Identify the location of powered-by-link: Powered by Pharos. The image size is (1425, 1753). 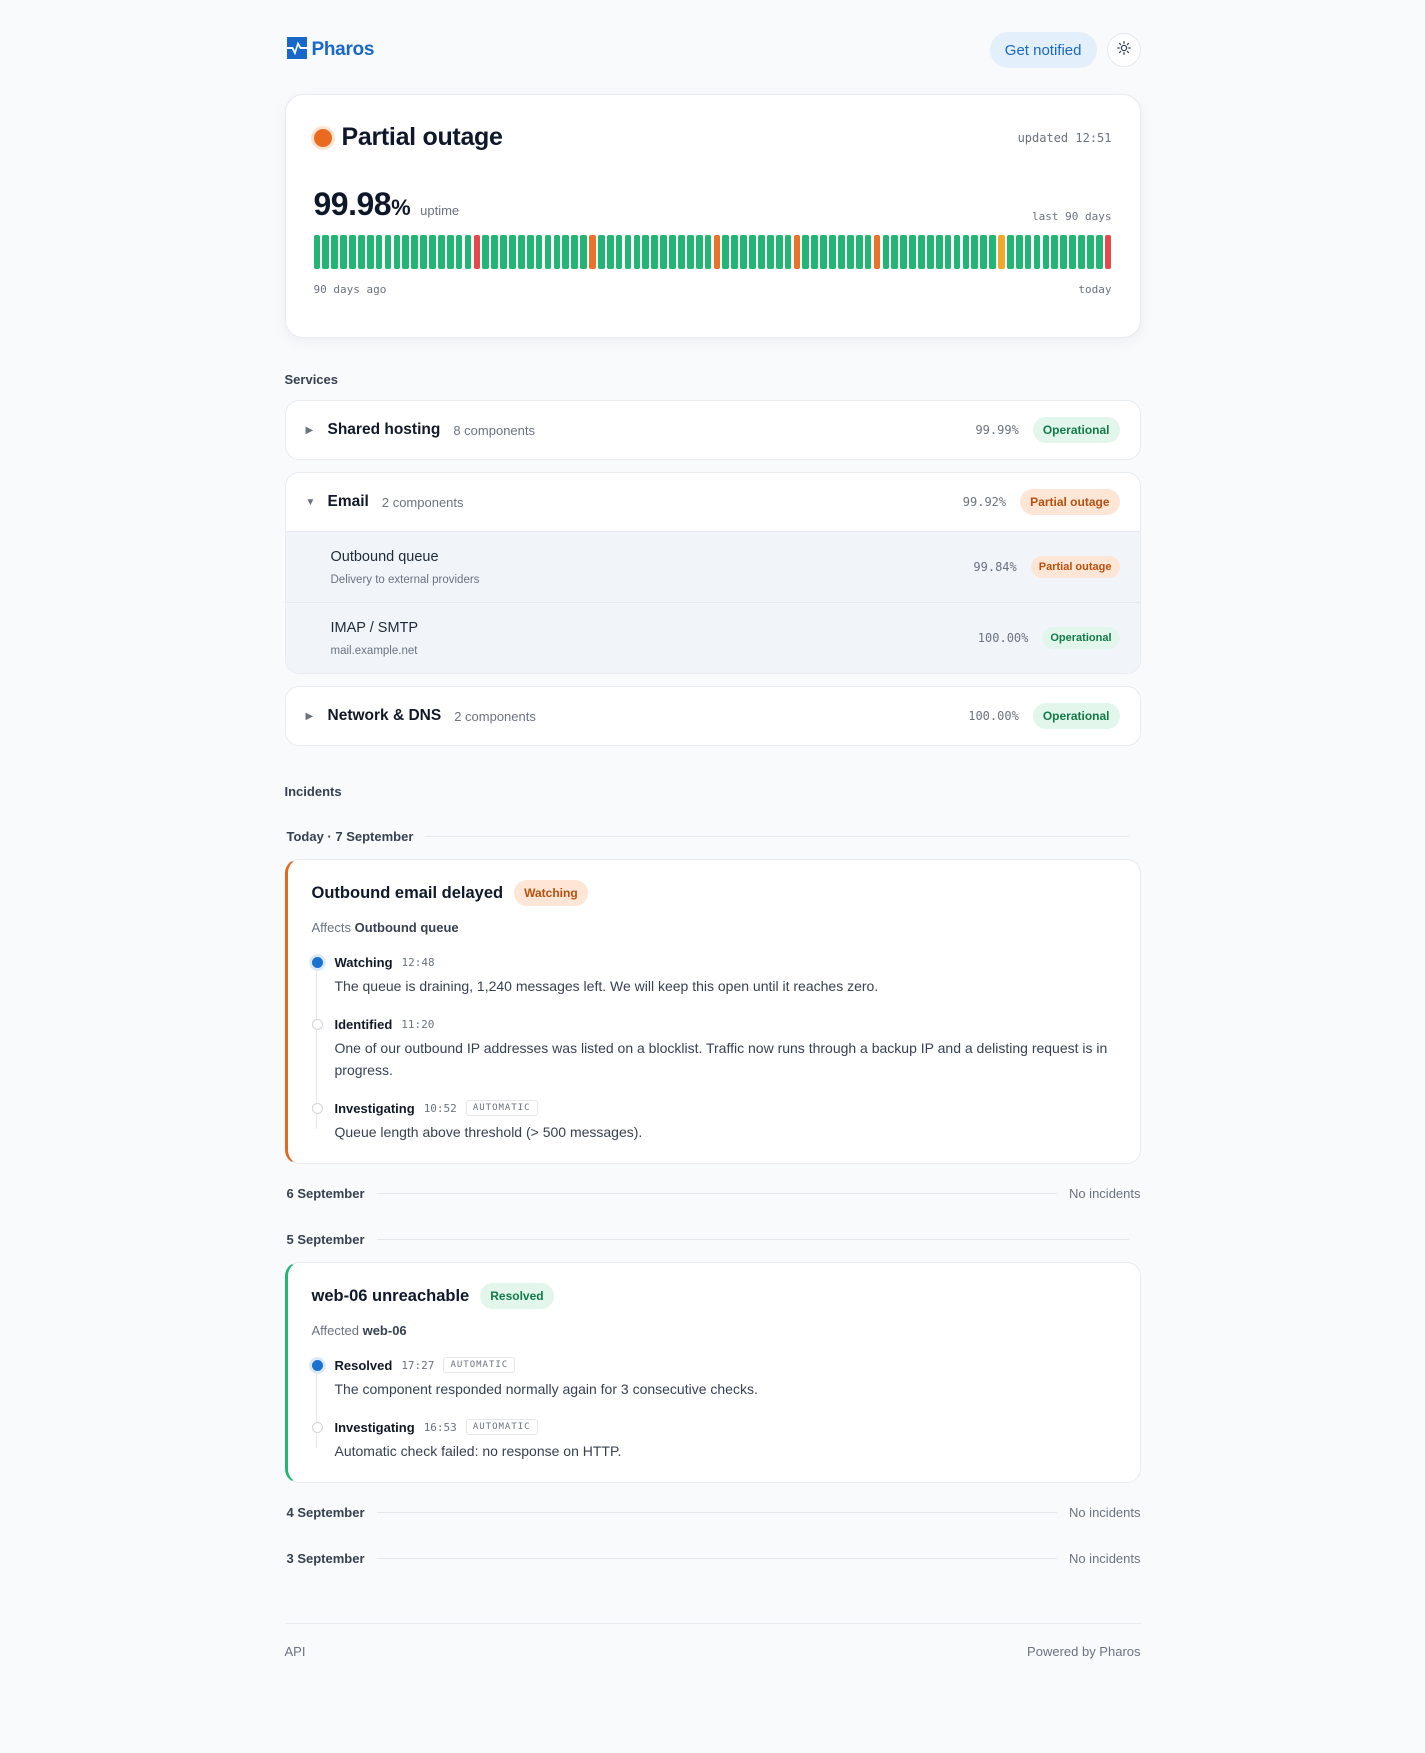
(1083, 1651).